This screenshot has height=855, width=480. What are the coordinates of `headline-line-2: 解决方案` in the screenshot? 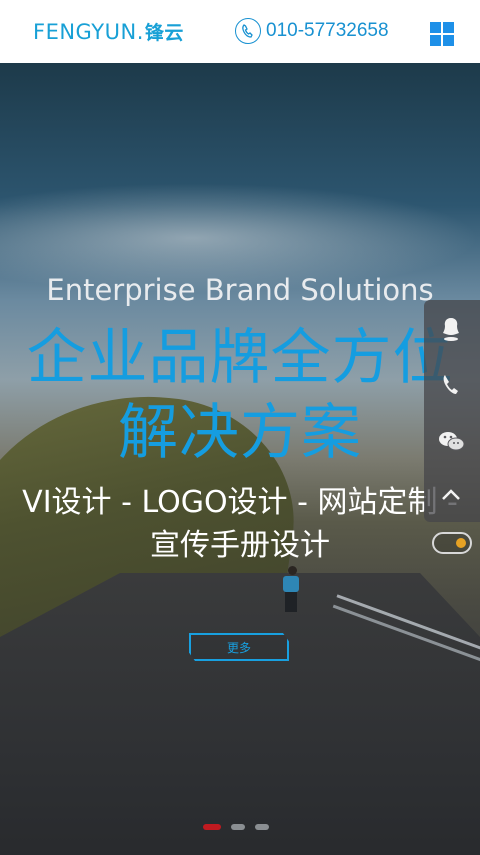 It's located at (240, 433).